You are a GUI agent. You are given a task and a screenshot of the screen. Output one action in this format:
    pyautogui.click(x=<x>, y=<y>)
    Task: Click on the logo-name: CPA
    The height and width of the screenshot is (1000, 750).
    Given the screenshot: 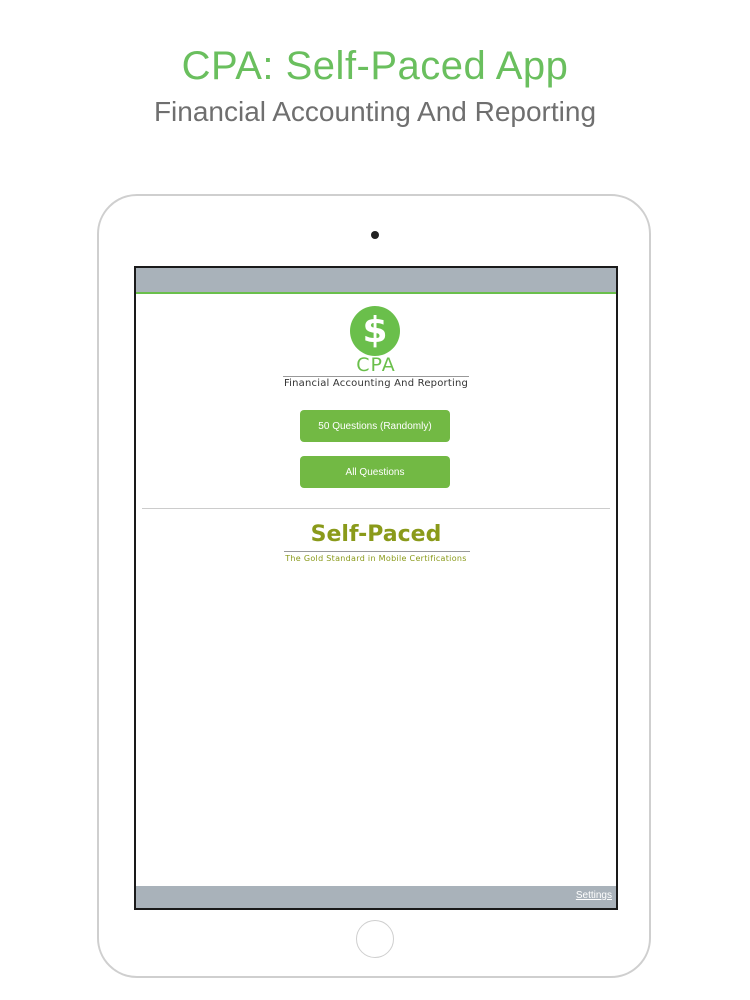 What is the action you would take?
    pyautogui.click(x=376, y=365)
    